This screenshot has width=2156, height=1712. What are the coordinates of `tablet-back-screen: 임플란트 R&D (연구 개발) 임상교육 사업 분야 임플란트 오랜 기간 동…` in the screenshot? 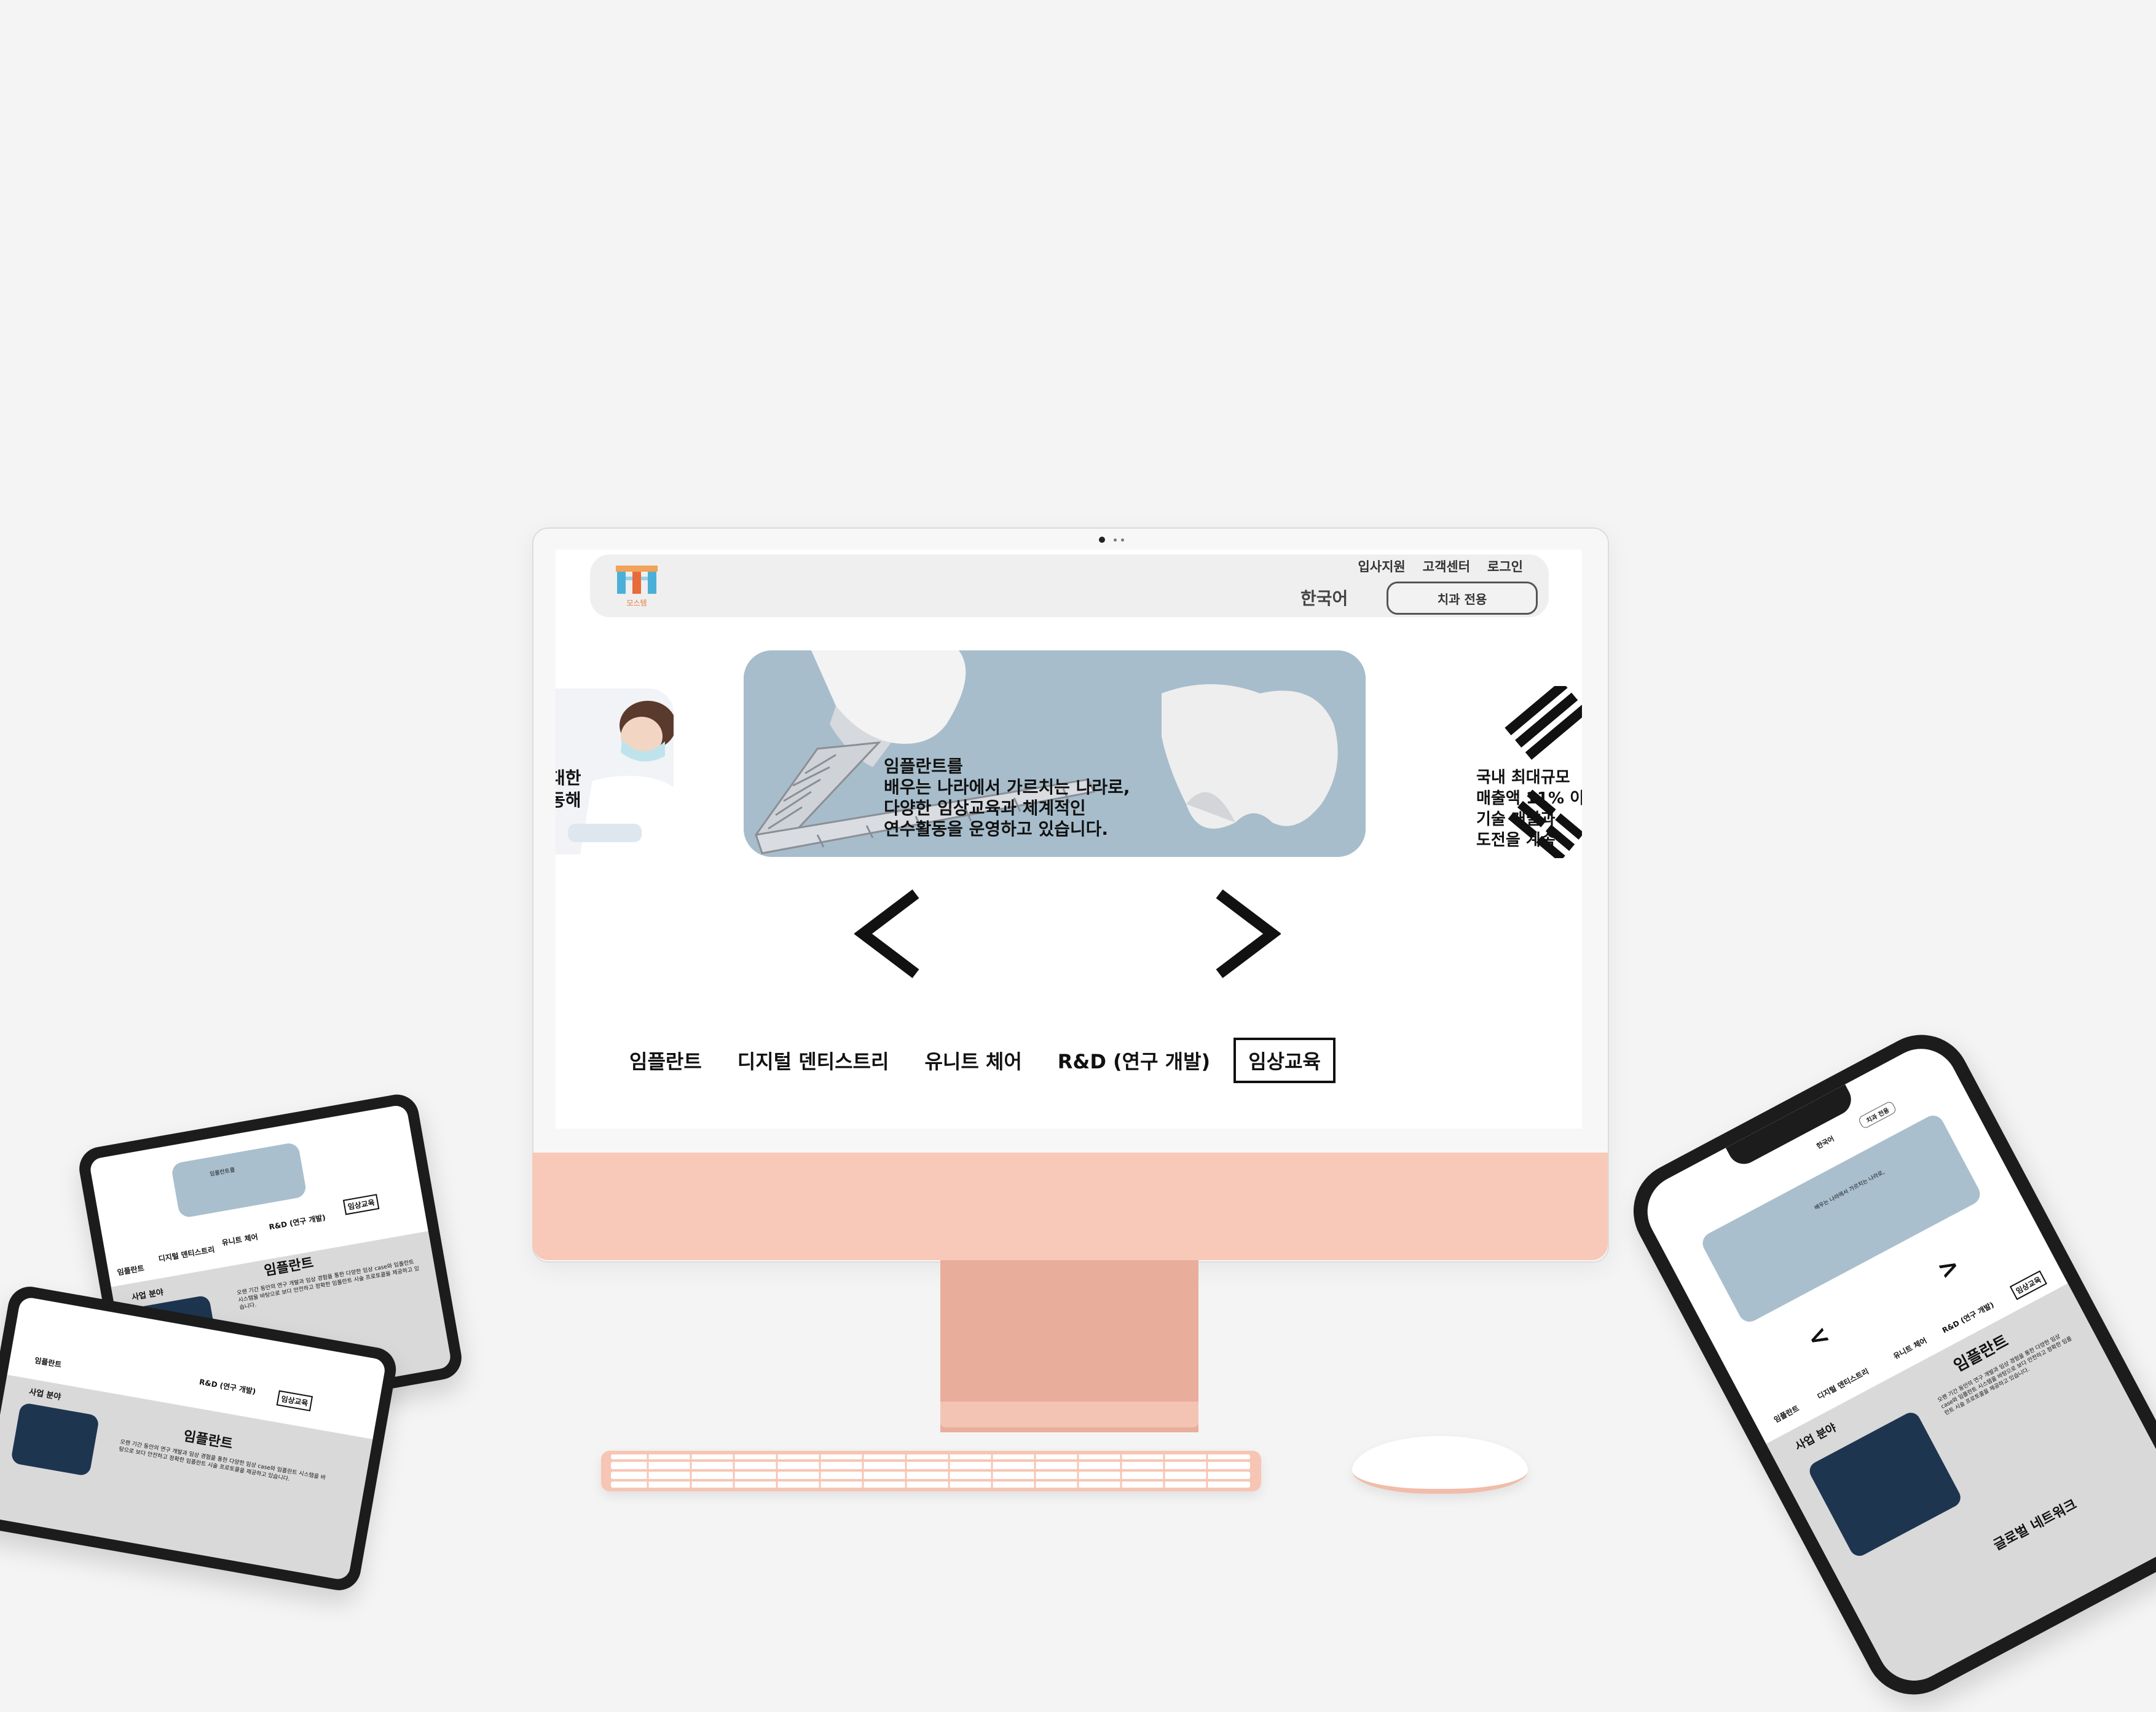 It's located at (193, 1438).